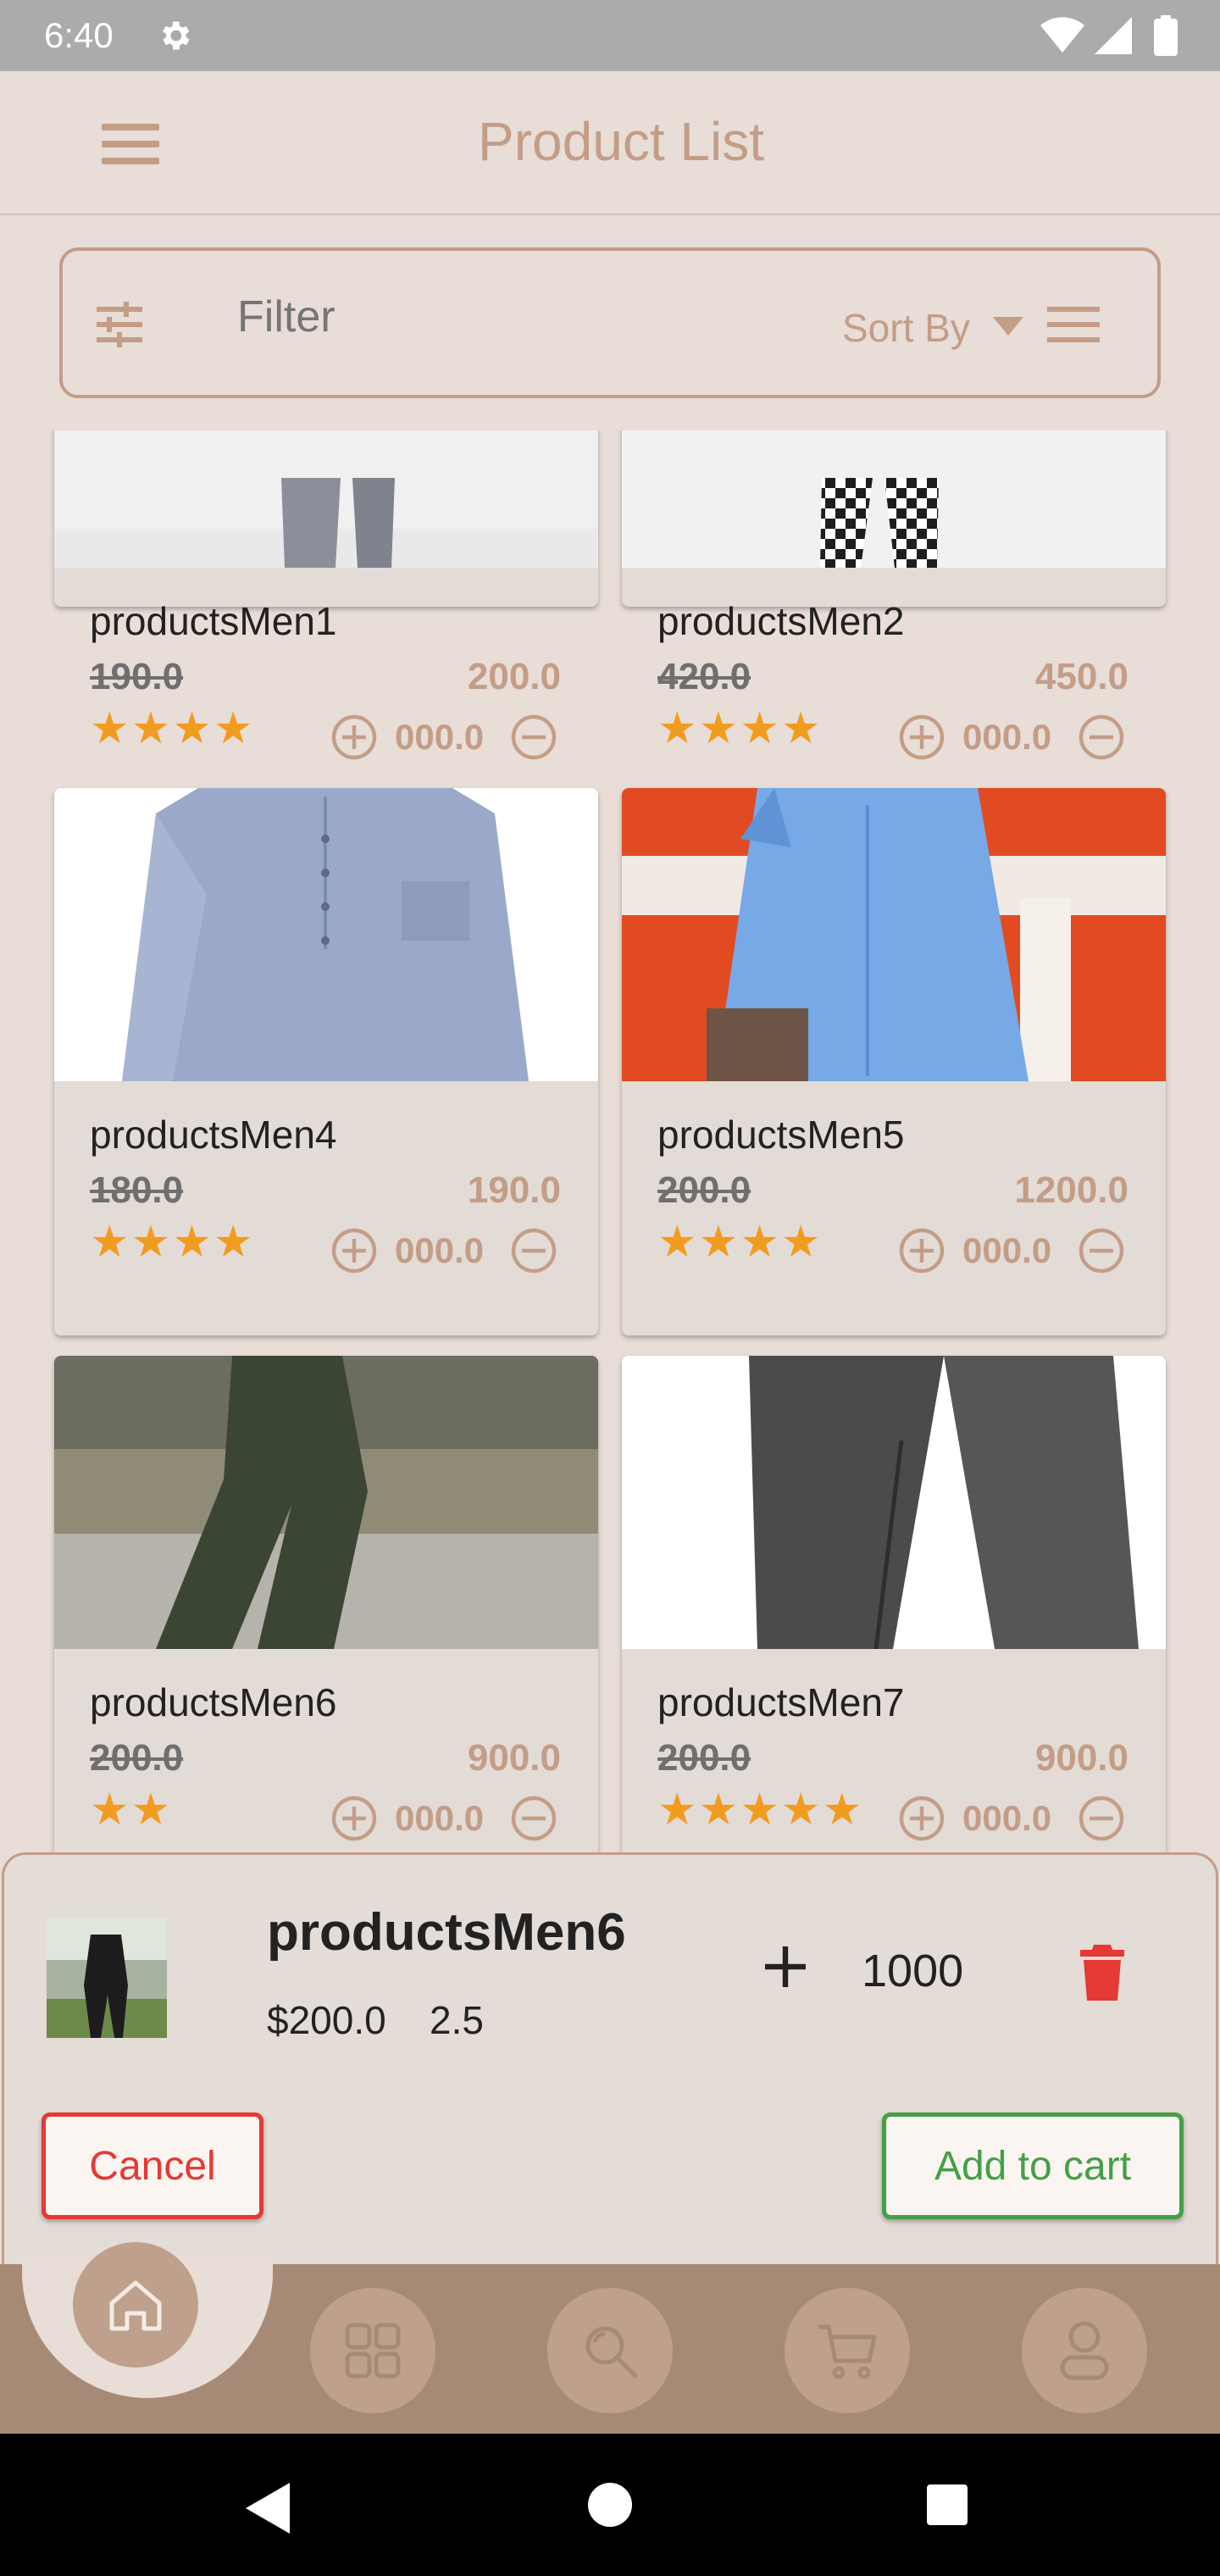  What do you see at coordinates (1166, 35) in the screenshot?
I see `battery-icon` at bounding box center [1166, 35].